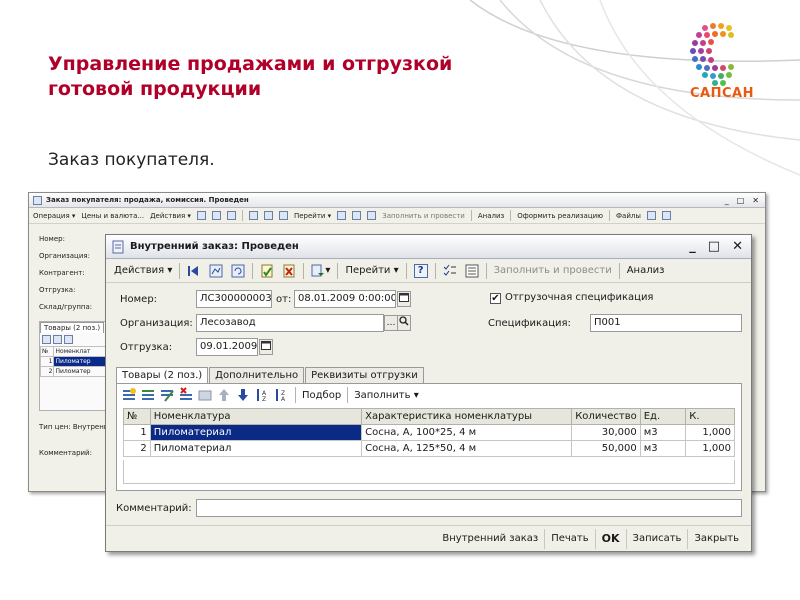 The height and width of the screenshot is (600, 800). What do you see at coordinates (666, 215) in the screenshot?
I see `tools-icon` at bounding box center [666, 215].